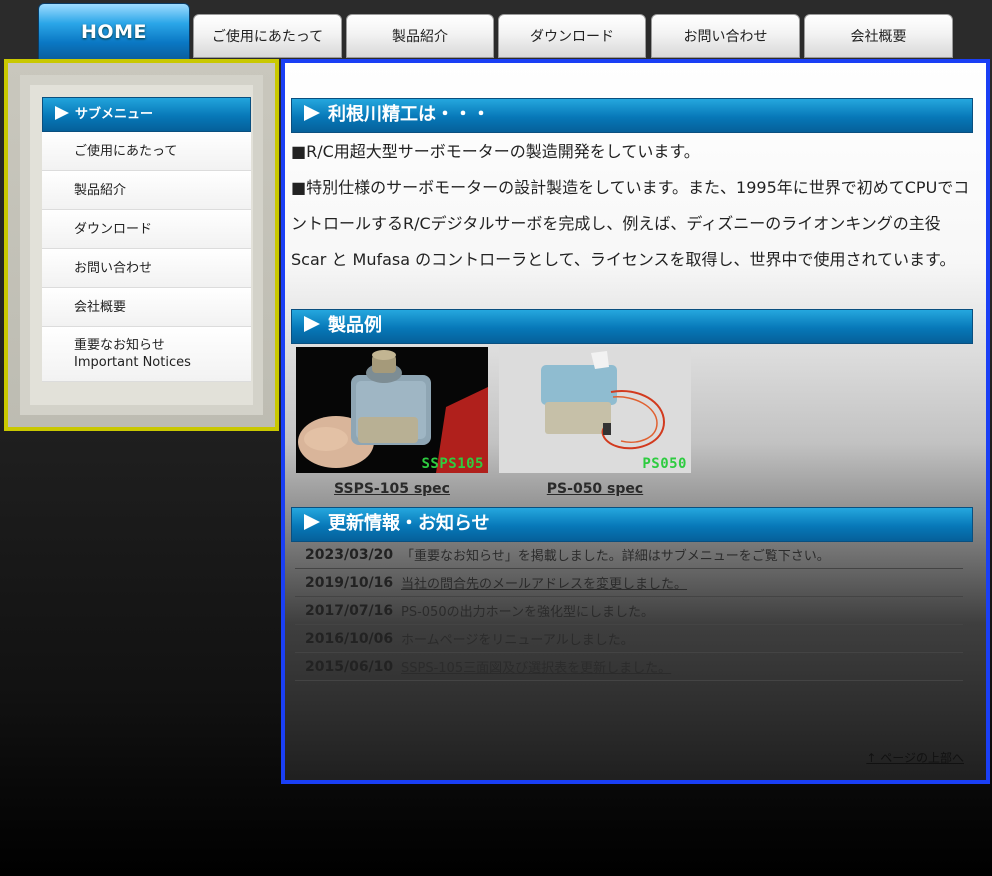 This screenshot has width=992, height=876. I want to click on product-ssps105: SSPS105 SSPS-105 spec, so click(392, 422).